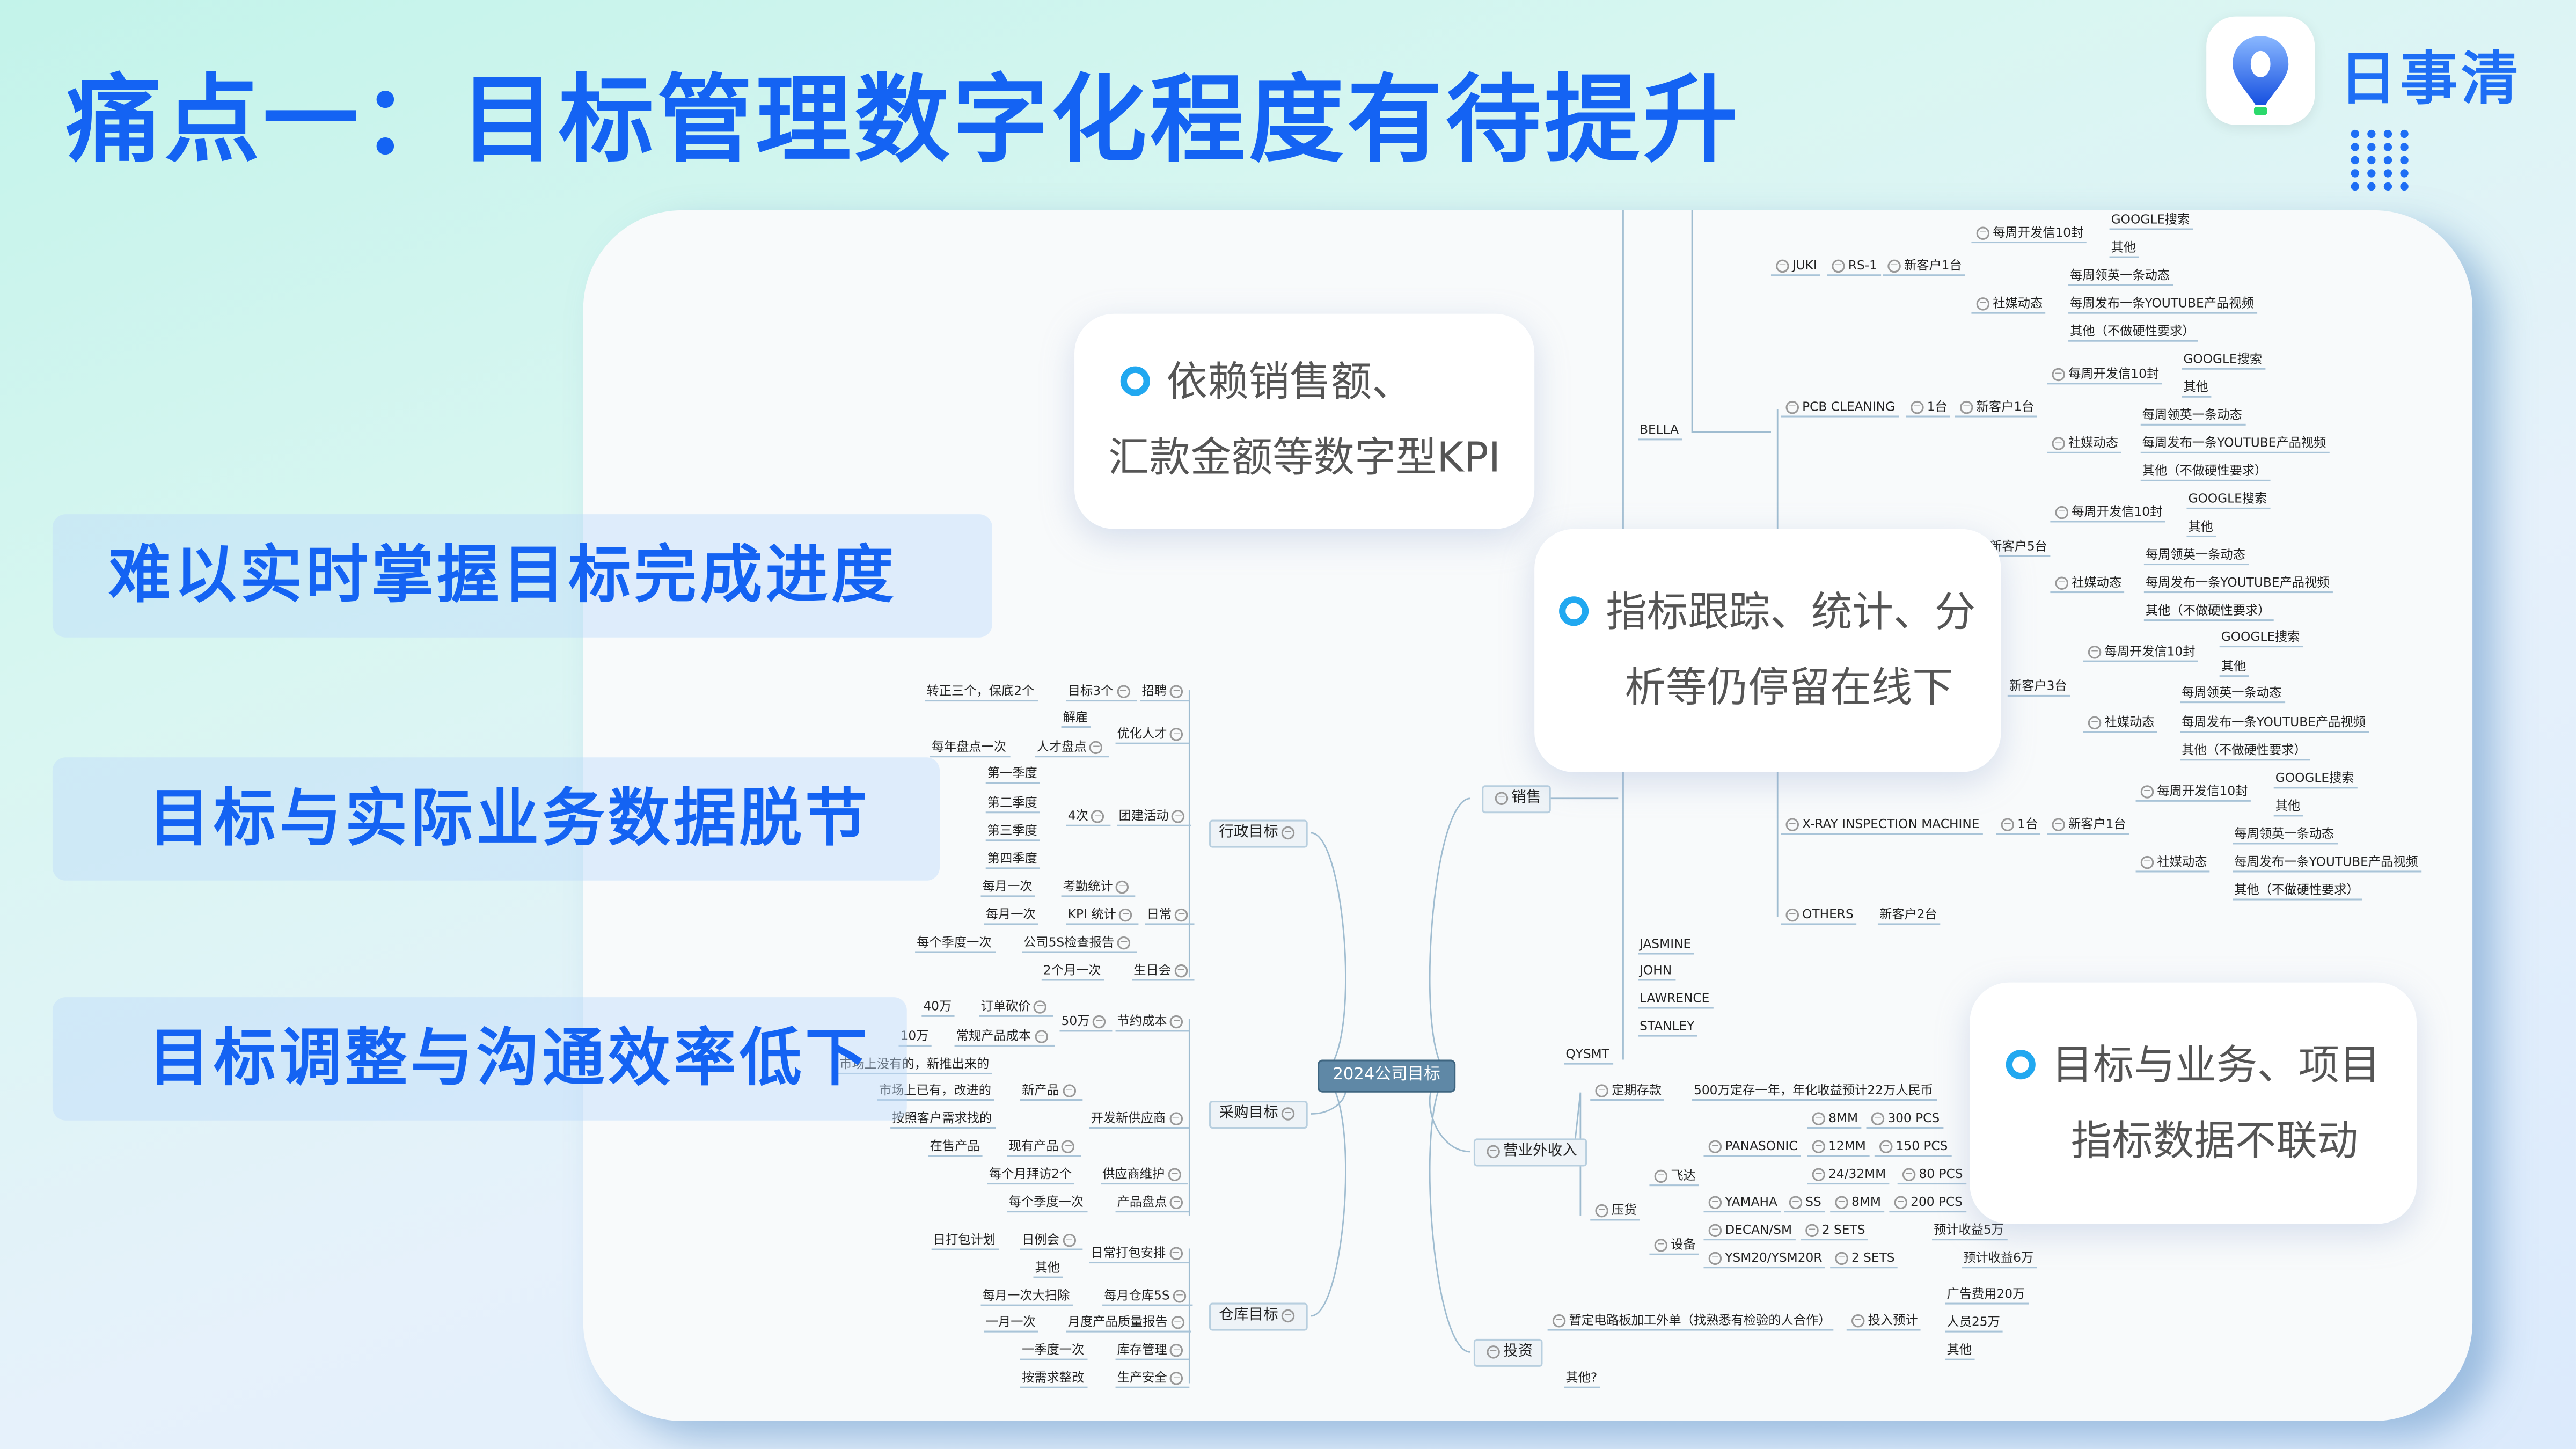 The width and height of the screenshot is (2576, 1449). Describe the element at coordinates (1152, 1023) in the screenshot. I see `mindmap-node: 节约成本 −` at that location.